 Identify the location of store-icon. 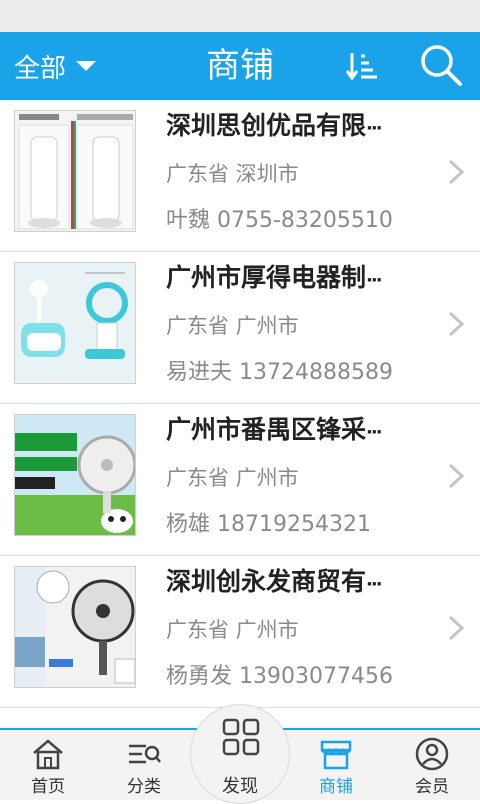
(336, 755).